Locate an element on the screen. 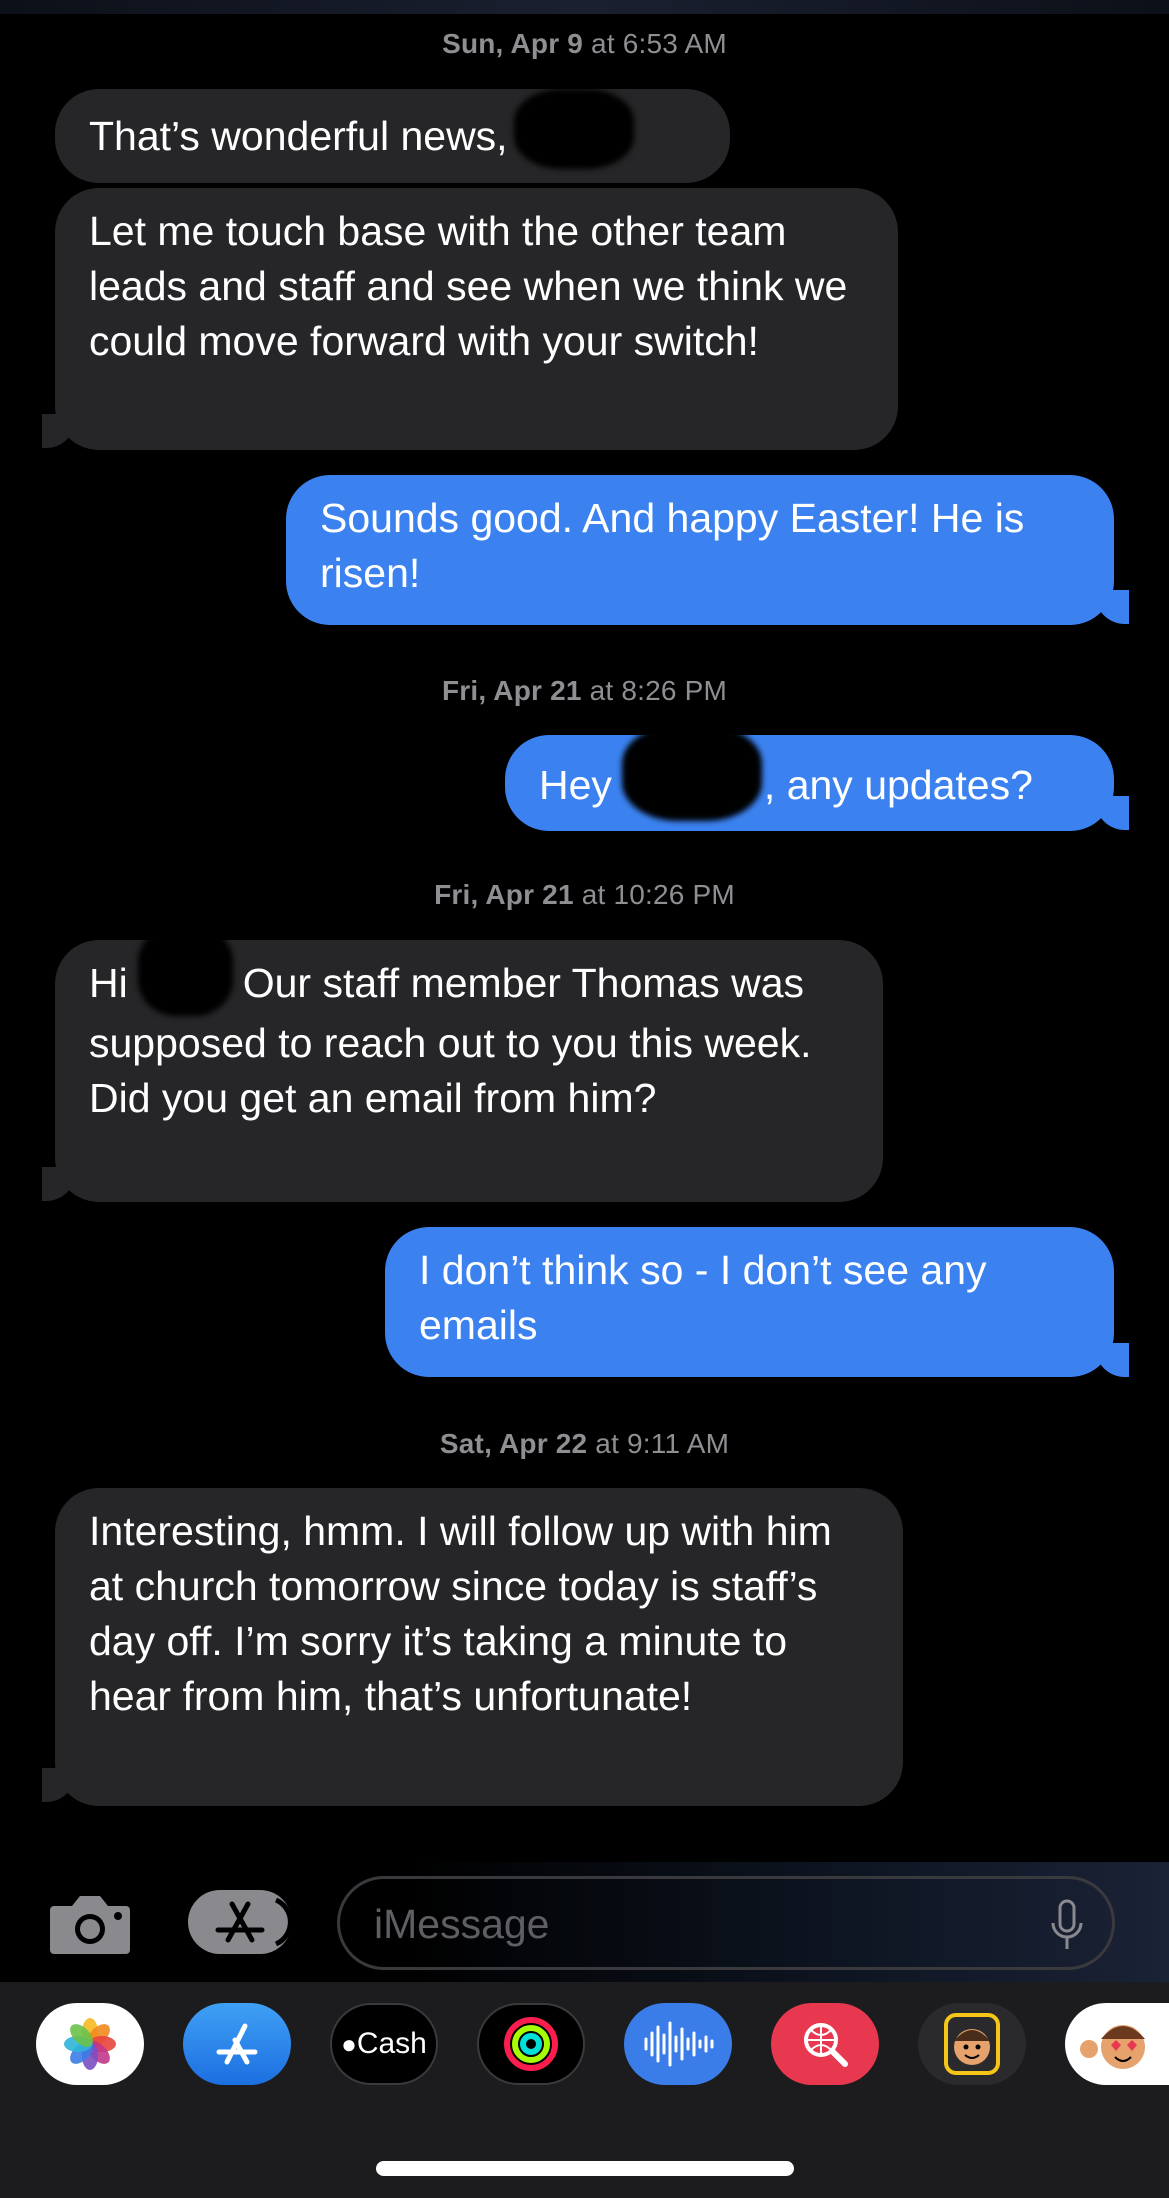 The width and height of the screenshot is (1169, 2198). incoming-message: That’s wonderful news, is located at coordinates (392, 136).